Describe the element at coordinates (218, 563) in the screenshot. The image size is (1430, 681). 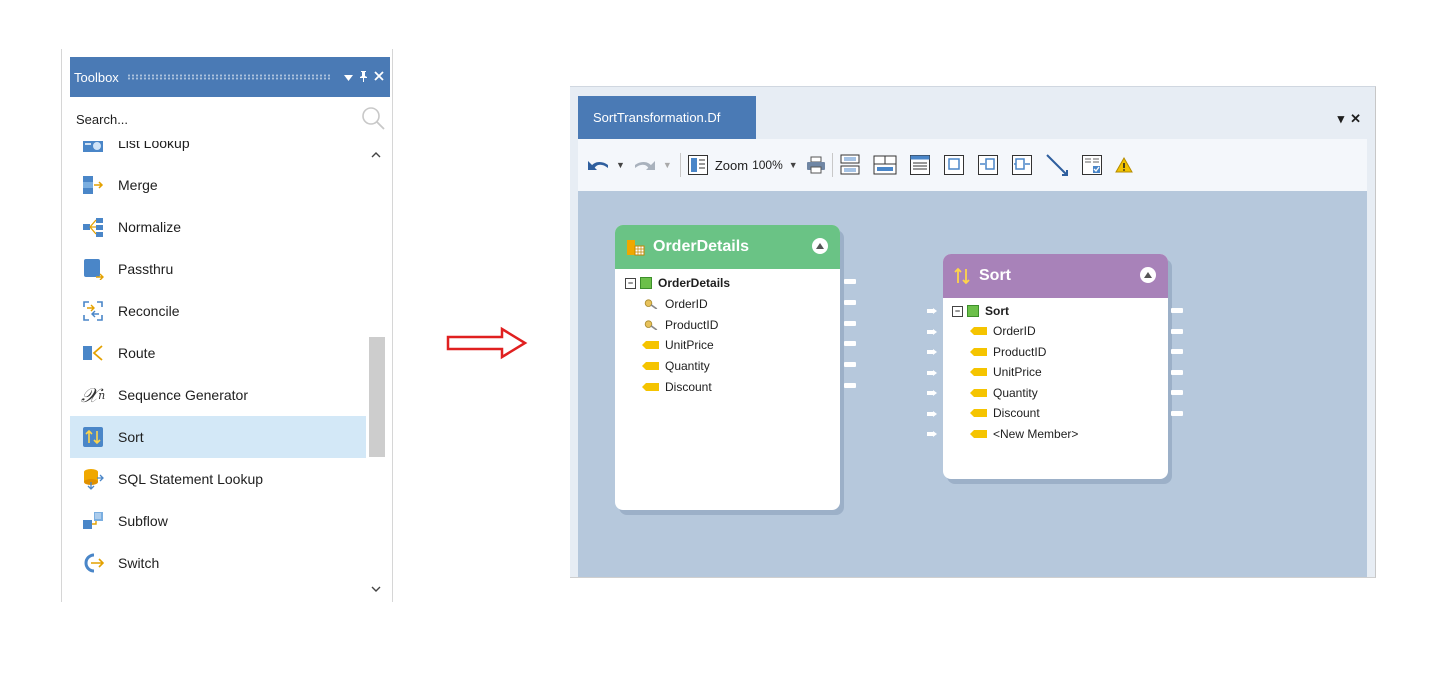
I see `toolbox-item-switch: Switch` at that location.